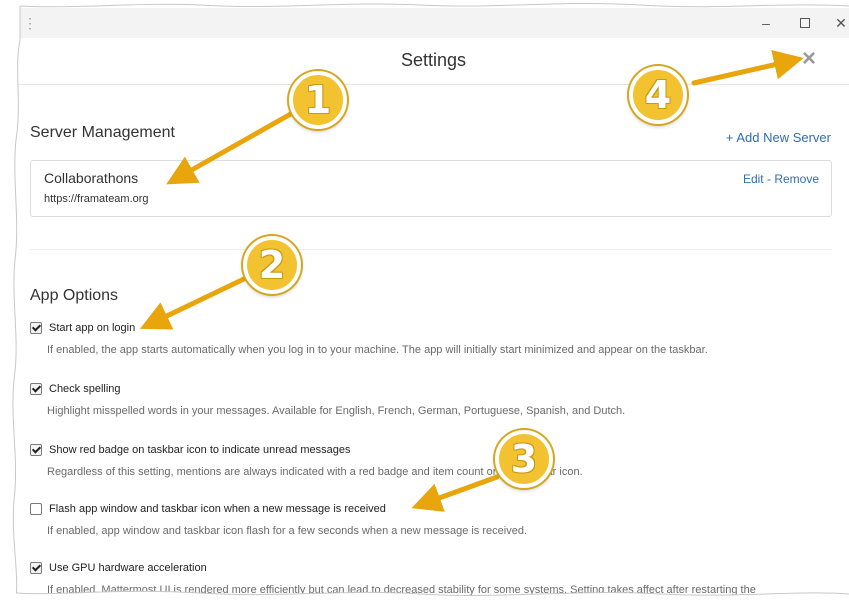  Describe the element at coordinates (36, 389) in the screenshot. I see `check-spelling-checkbox` at that location.